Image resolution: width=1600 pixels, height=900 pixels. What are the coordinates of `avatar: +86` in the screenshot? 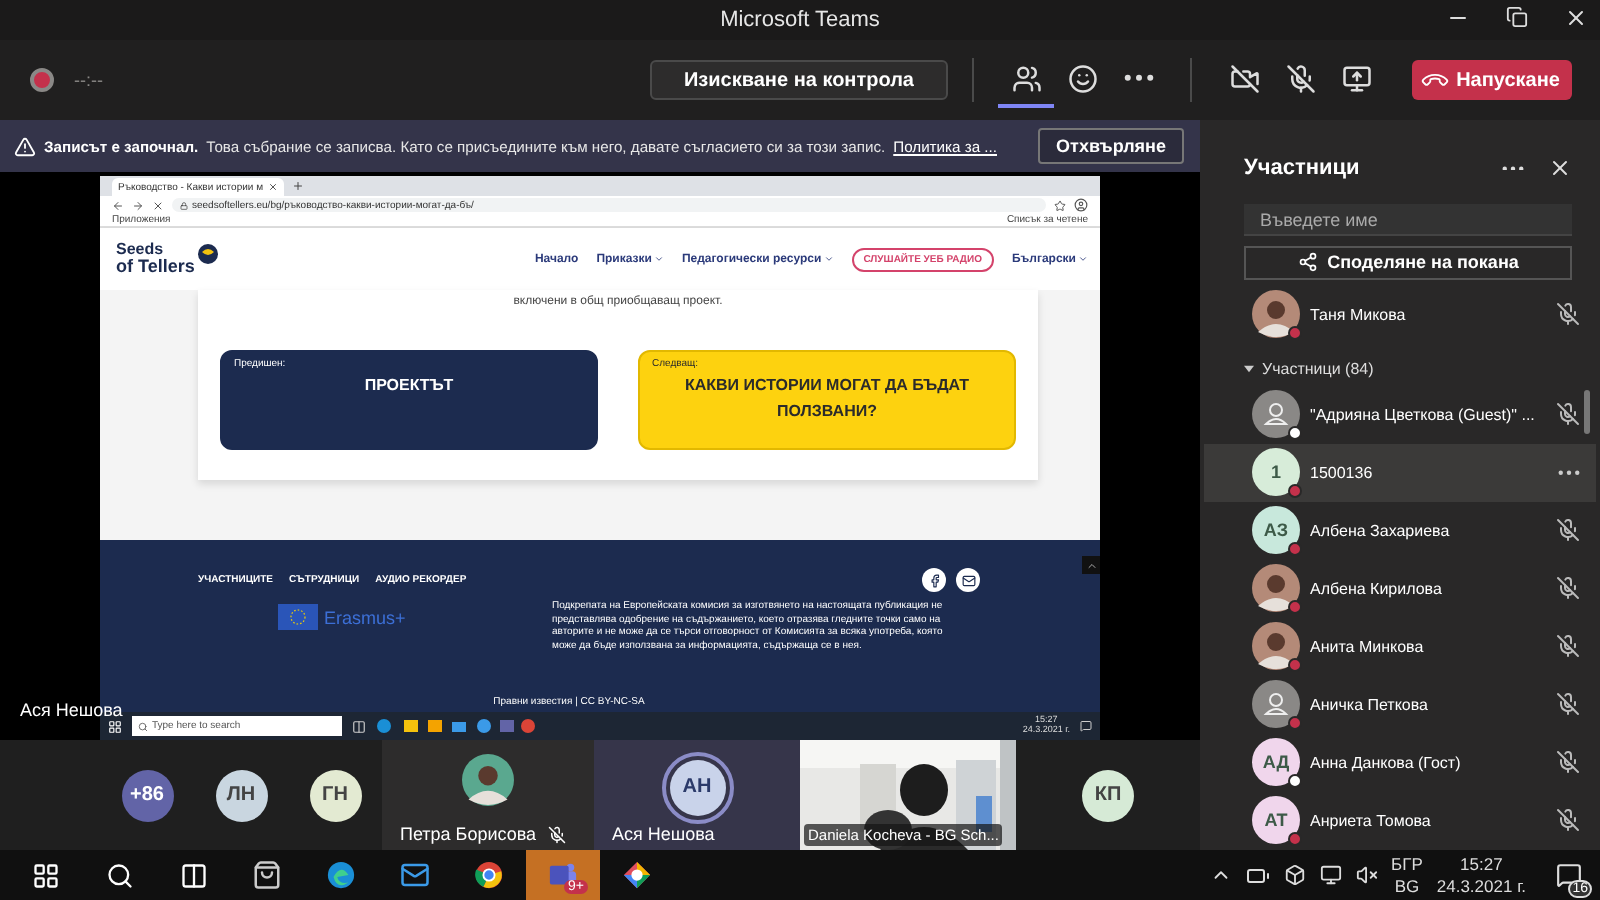 It's located at (147, 795).